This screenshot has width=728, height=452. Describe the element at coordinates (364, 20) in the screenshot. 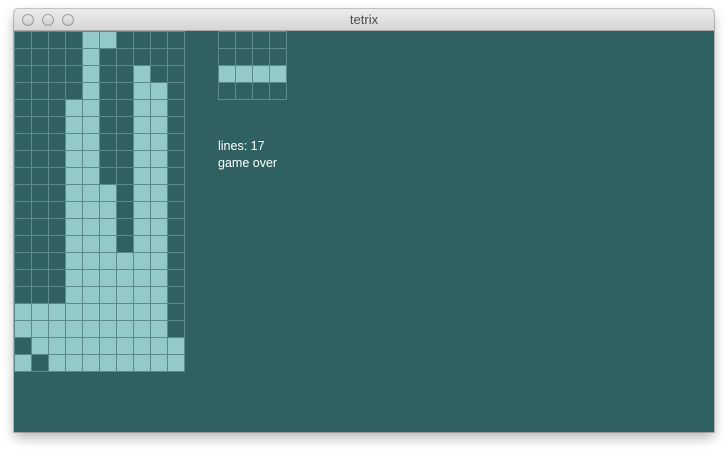

I see `title-bar: tetrix` at that location.